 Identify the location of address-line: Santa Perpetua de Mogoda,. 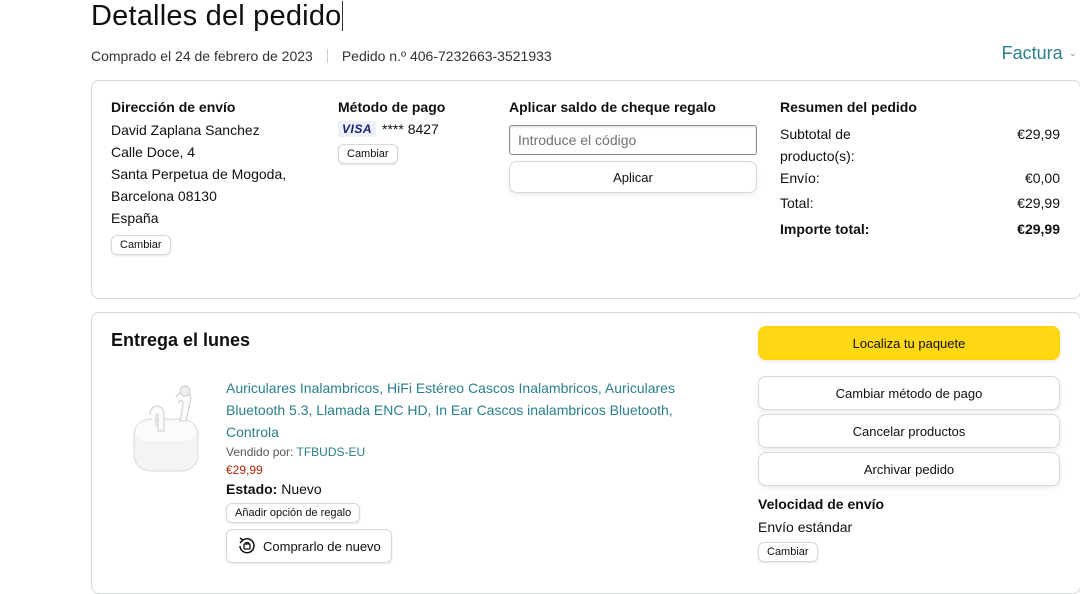
(199, 174).